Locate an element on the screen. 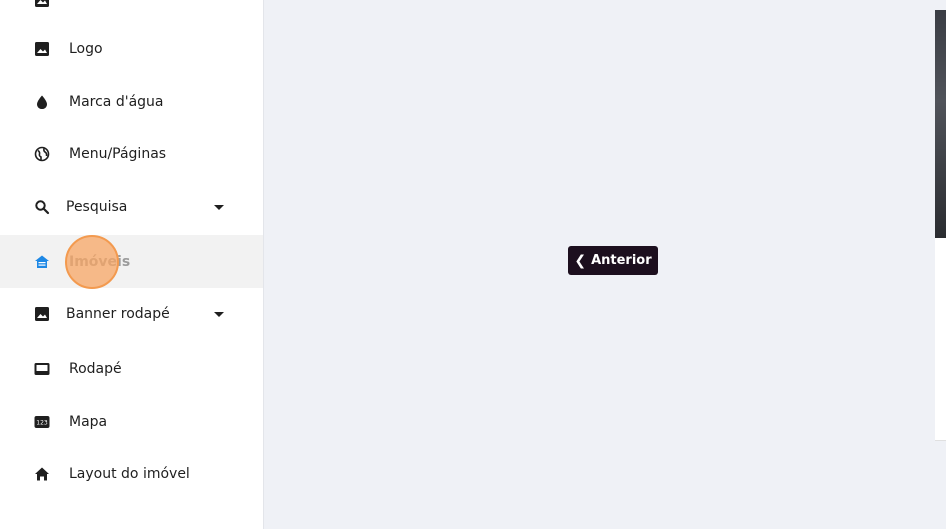 The image size is (946, 529). sidebar-item-label: Rodapé is located at coordinates (95, 368).